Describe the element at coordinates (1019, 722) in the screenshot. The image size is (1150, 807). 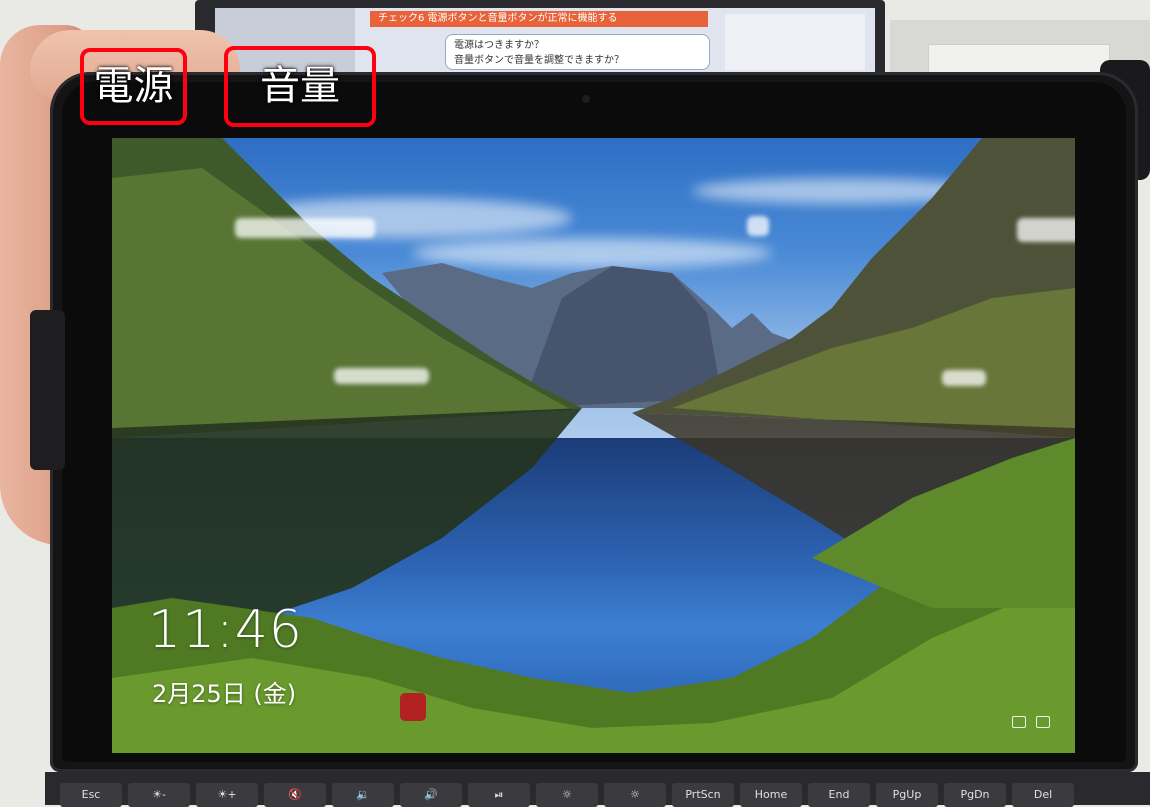
I see `network-icon` at that location.